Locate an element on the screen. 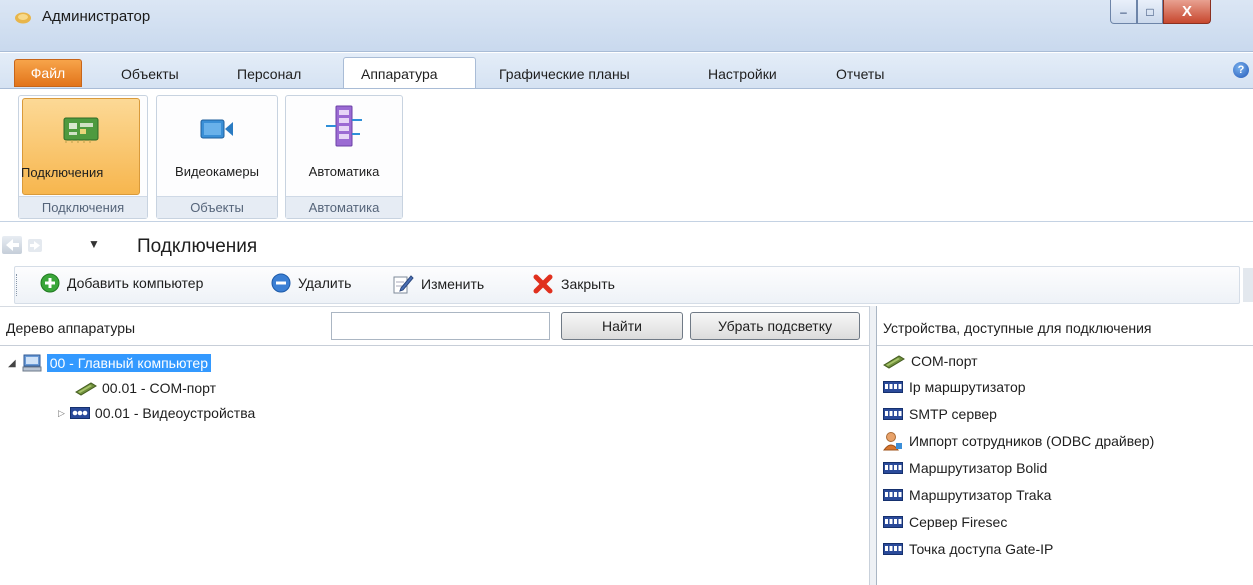 This screenshot has height=585, width=1253. page-title: Подключения is located at coordinates (197, 246).